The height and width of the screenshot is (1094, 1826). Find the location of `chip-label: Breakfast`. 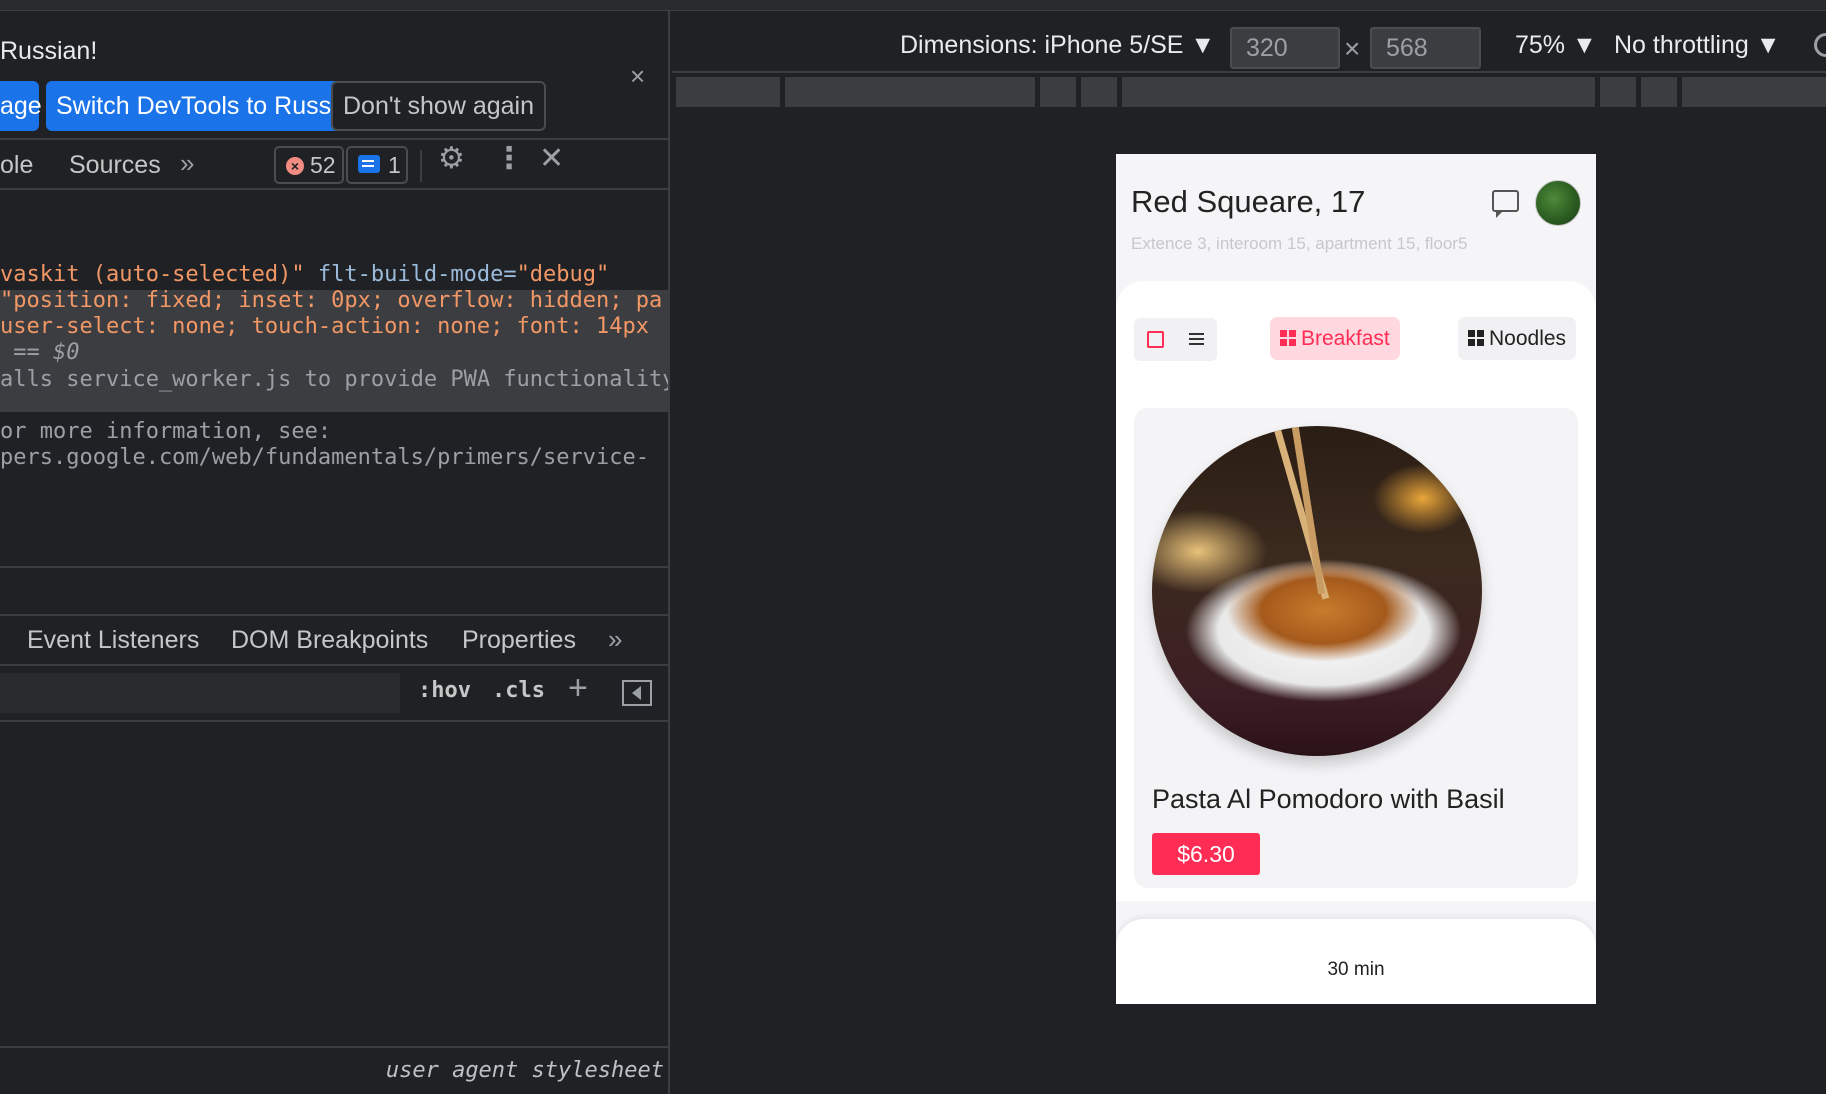

chip-label: Breakfast is located at coordinates (1345, 338).